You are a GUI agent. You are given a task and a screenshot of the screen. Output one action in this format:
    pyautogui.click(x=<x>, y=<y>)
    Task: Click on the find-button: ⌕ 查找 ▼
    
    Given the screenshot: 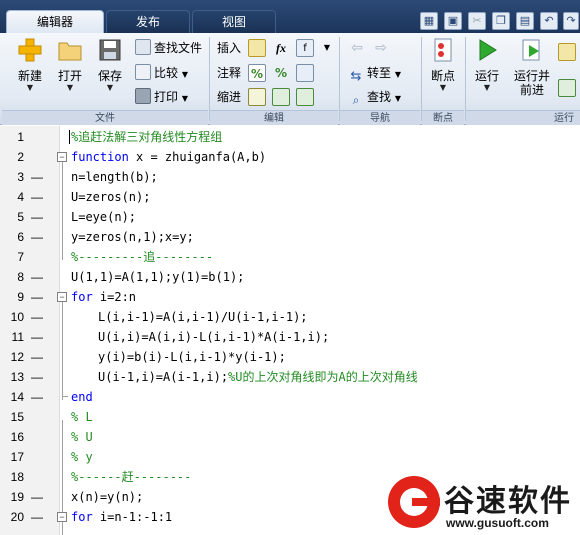 What is the action you would take?
    pyautogui.click(x=374, y=97)
    